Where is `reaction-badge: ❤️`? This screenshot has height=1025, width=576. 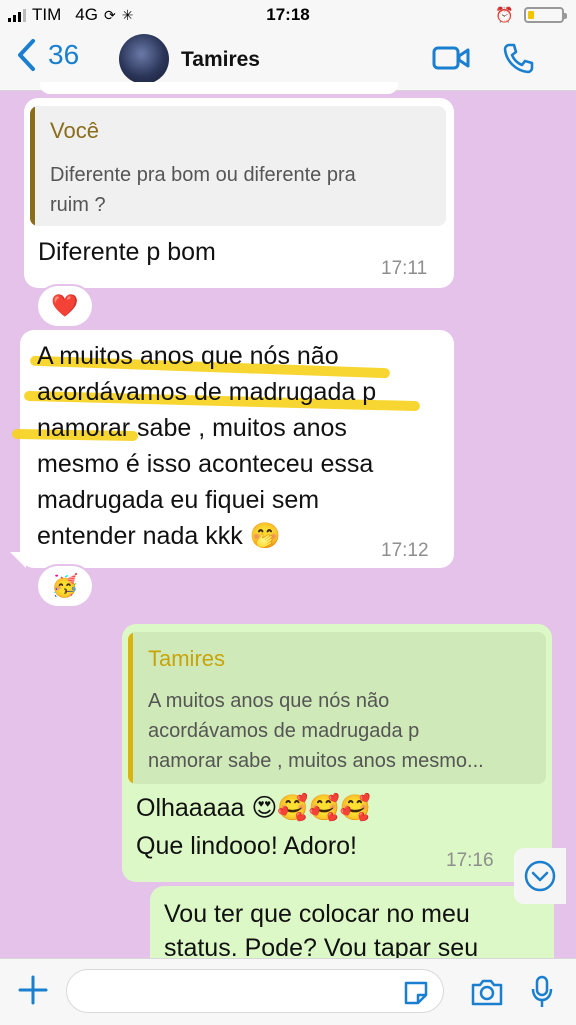 reaction-badge: ❤️ is located at coordinates (65, 306).